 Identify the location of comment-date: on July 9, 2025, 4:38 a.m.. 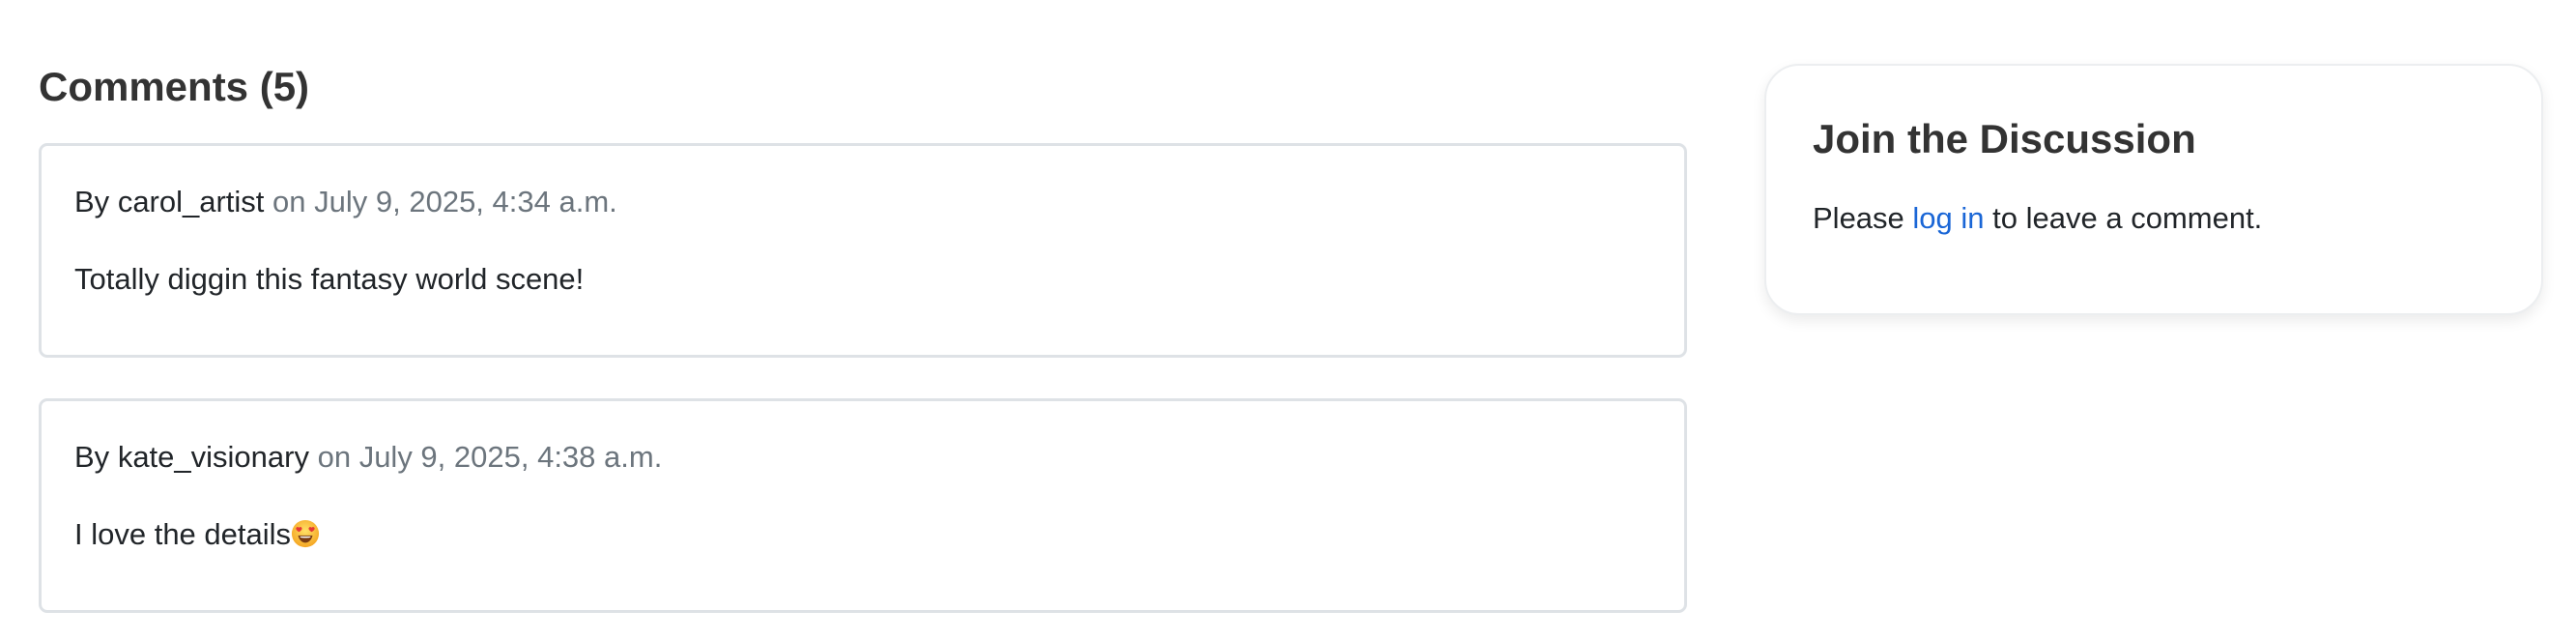
(490, 457).